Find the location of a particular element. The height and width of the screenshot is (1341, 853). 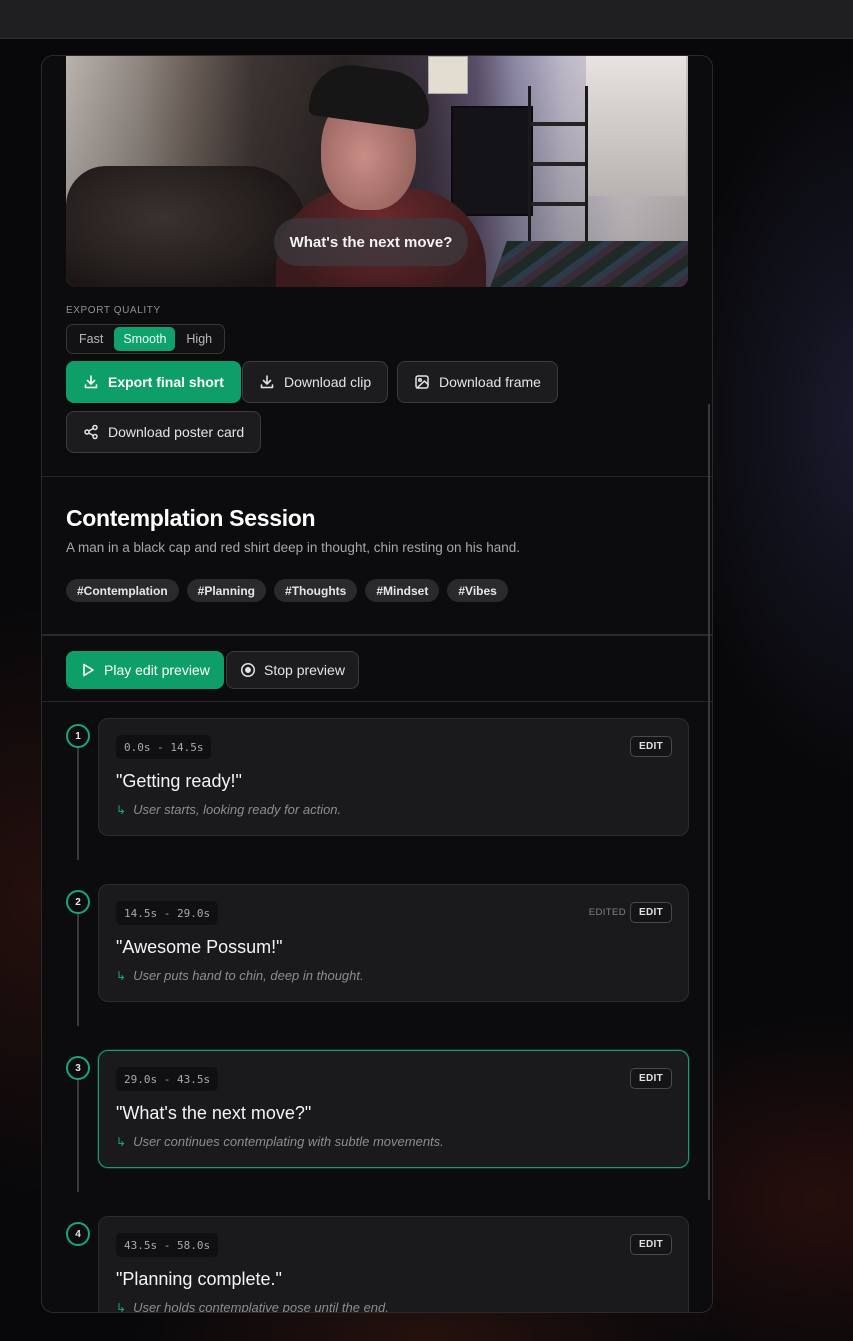

download-poster-card-label: Download poster card is located at coordinates (176, 432).